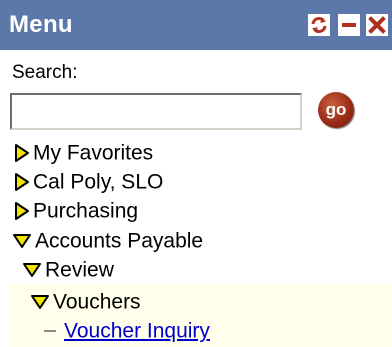 The height and width of the screenshot is (347, 392). I want to click on go-button: go, so click(336, 110).